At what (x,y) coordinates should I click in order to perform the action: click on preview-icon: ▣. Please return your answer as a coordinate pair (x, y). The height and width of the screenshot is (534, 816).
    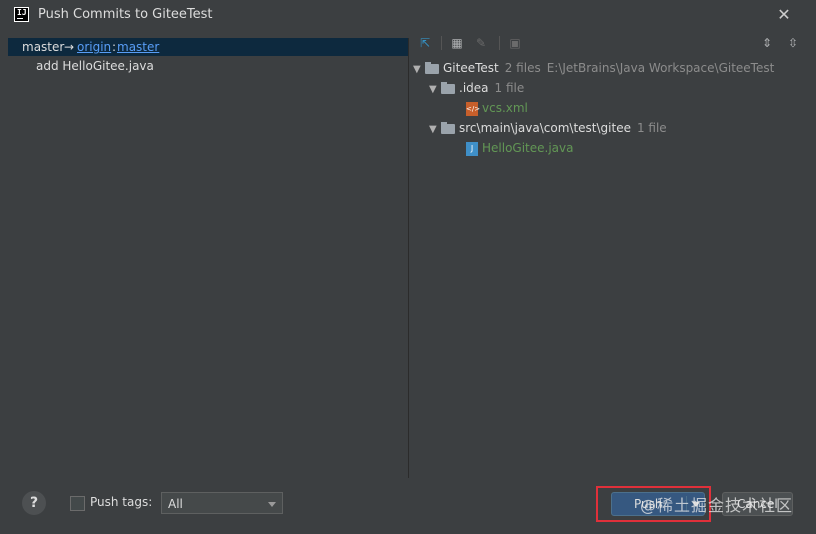
    Looking at the image, I should click on (515, 43).